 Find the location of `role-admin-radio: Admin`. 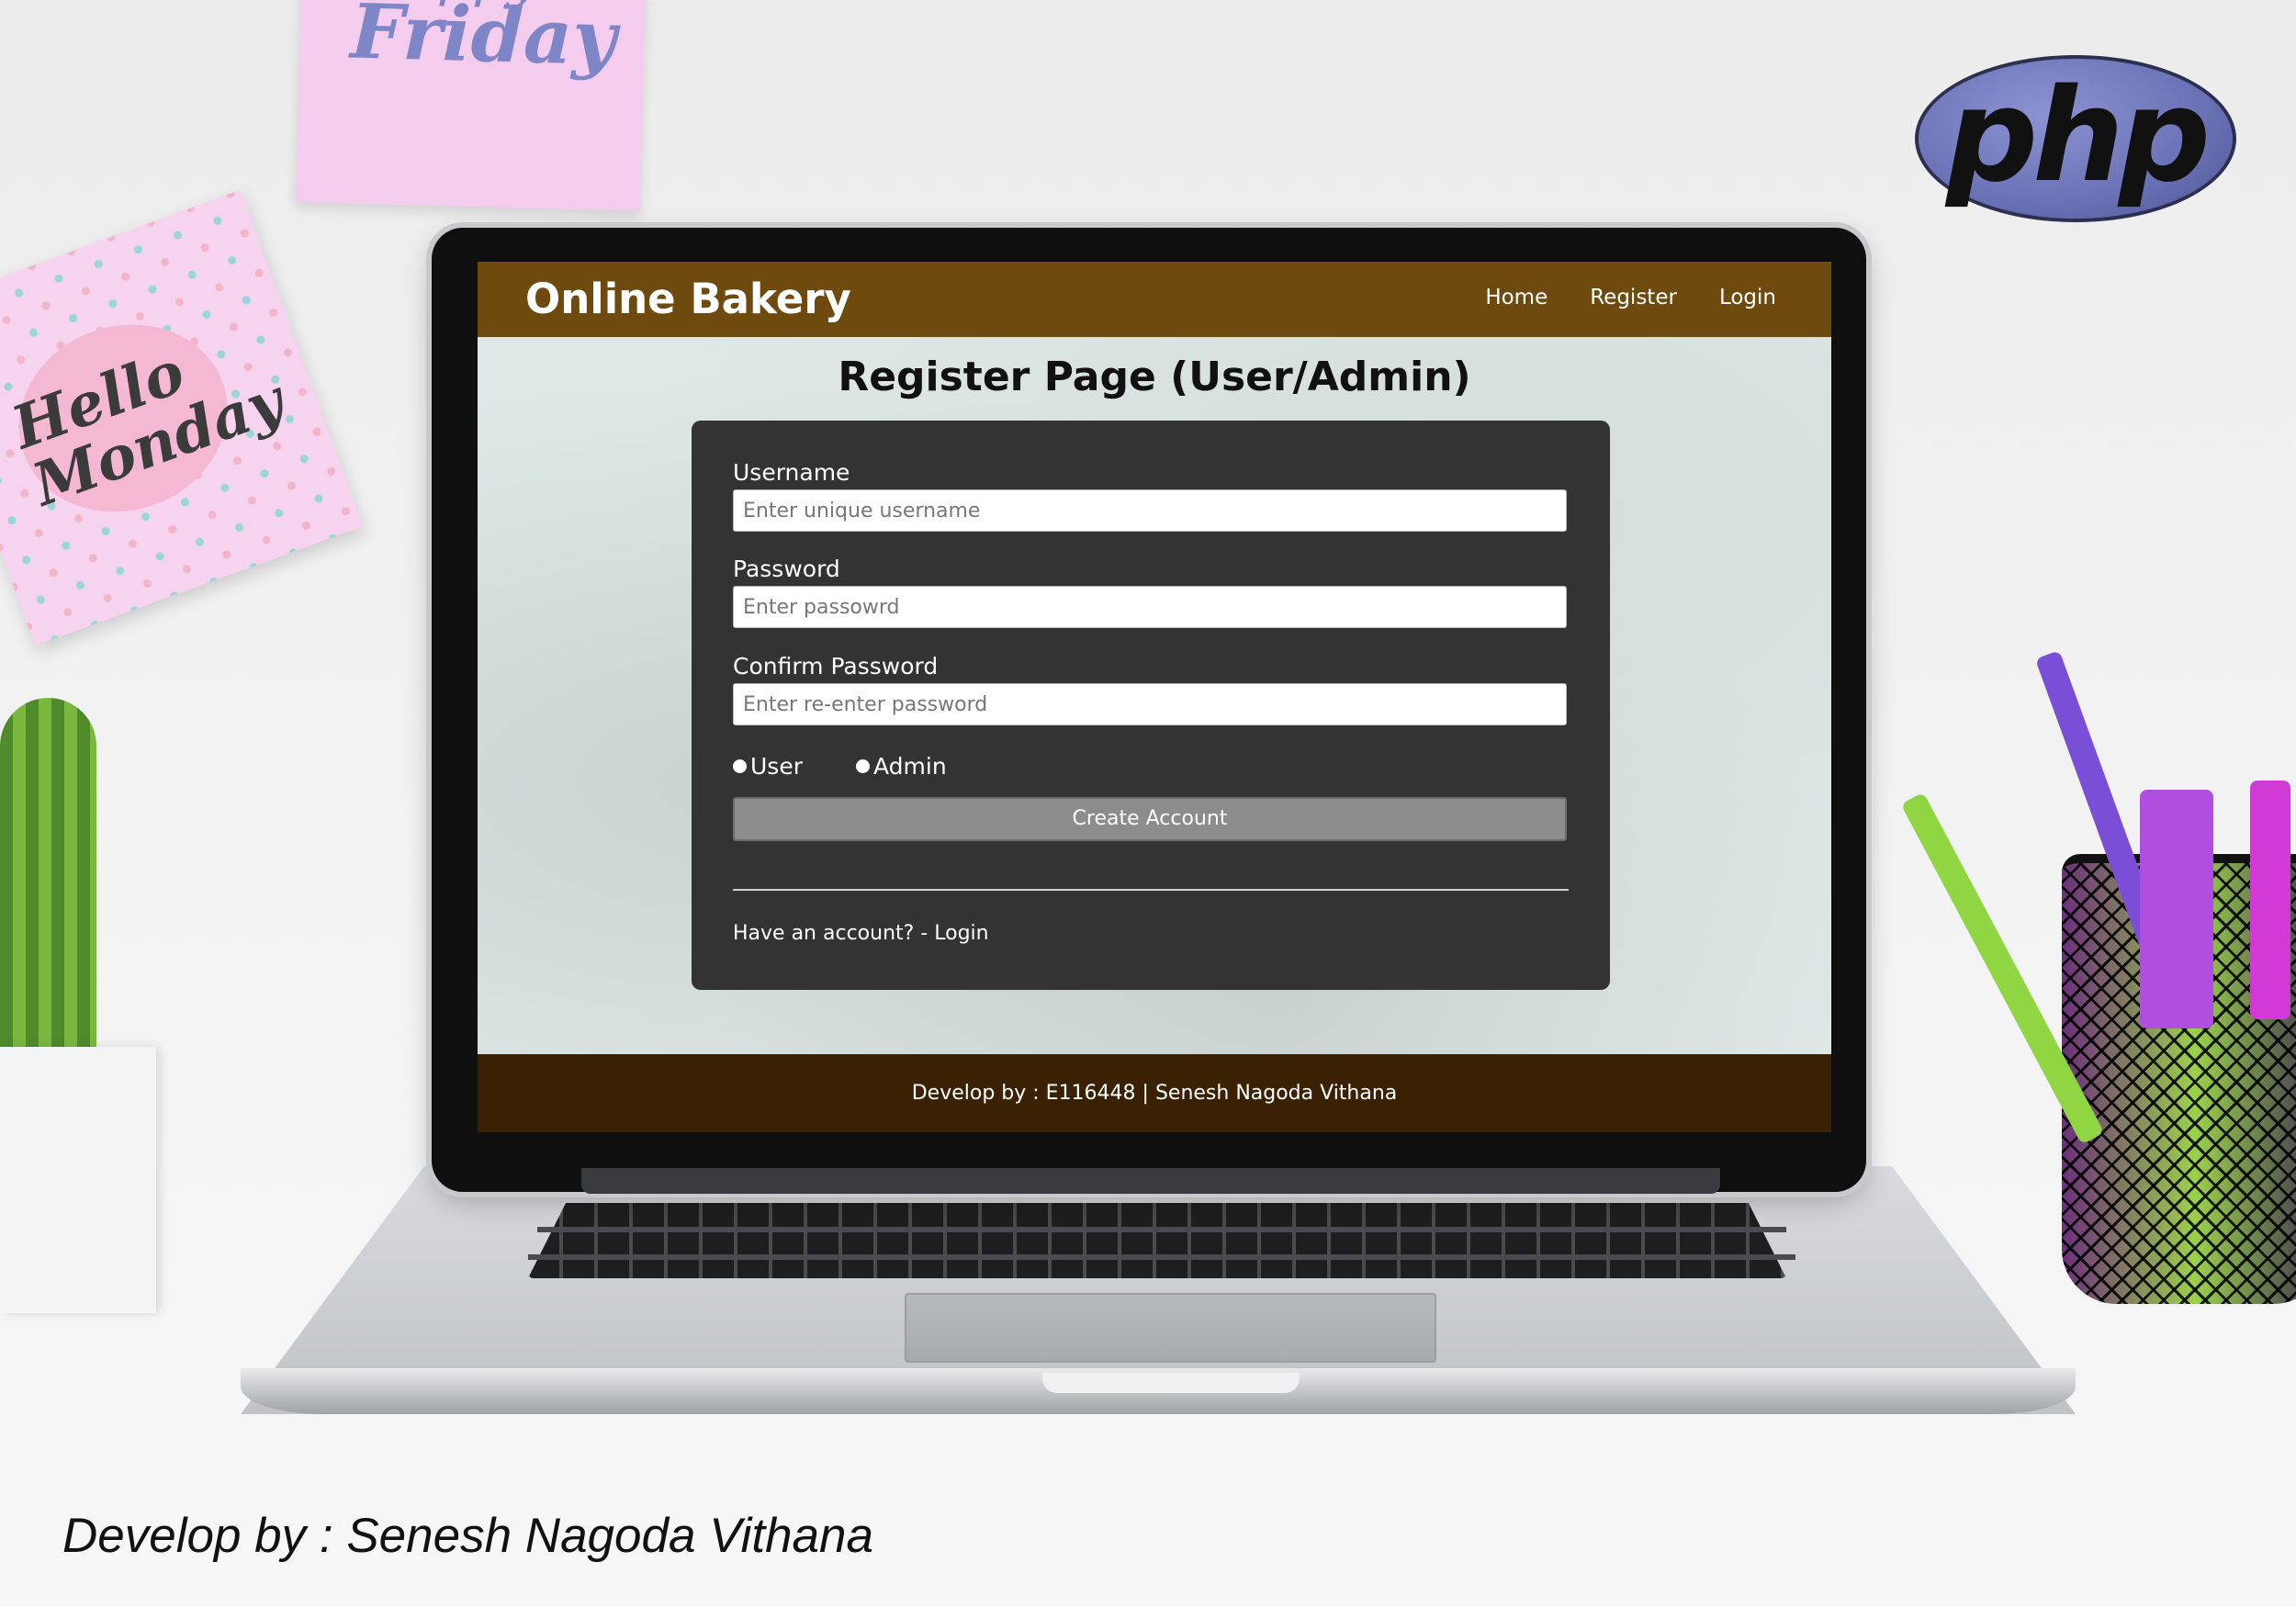

role-admin-radio: Admin is located at coordinates (901, 766).